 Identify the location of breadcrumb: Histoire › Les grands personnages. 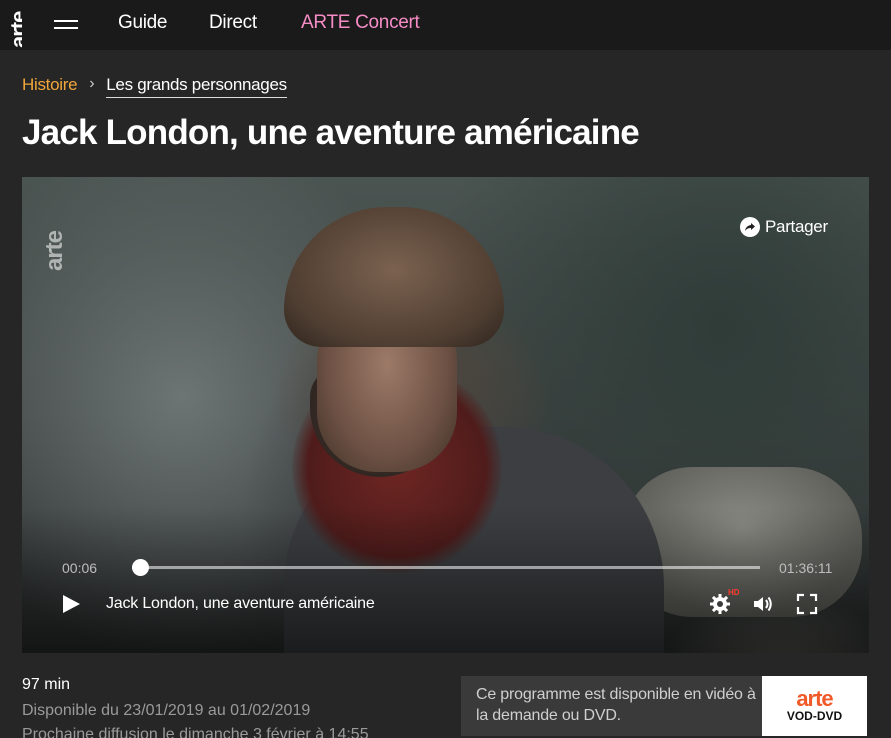
(154, 87).